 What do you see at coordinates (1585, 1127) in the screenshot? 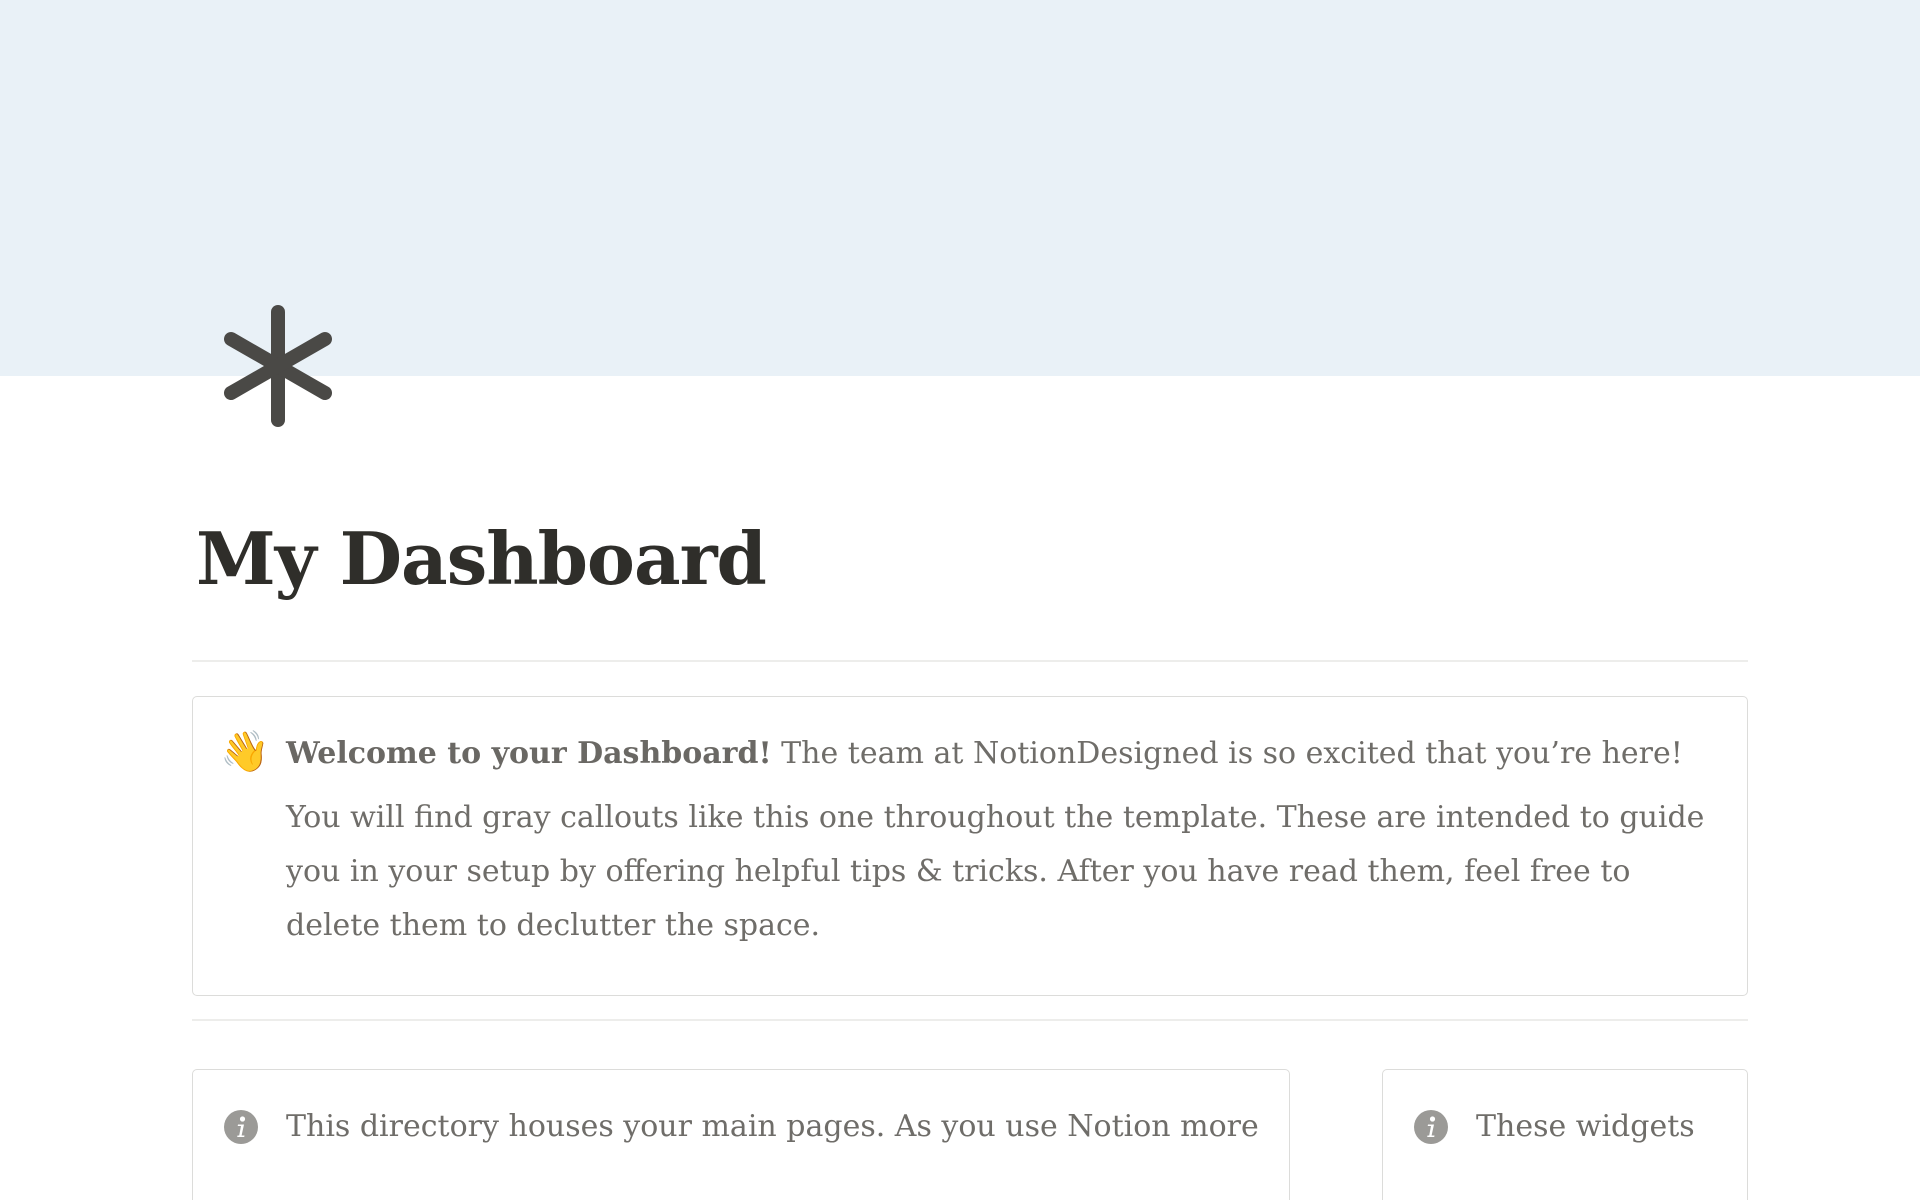
I see `widgets-callout-text: These widgets` at bounding box center [1585, 1127].